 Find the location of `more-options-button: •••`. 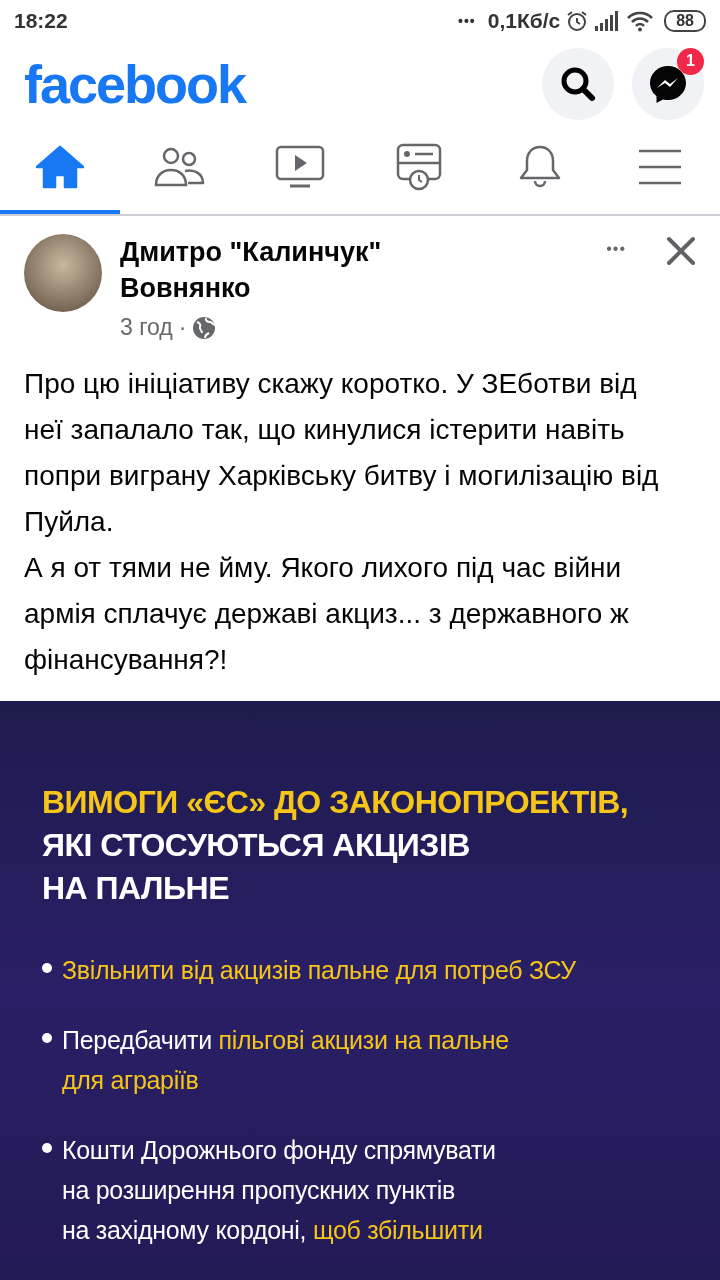

more-options-button: ••• is located at coordinates (616, 249).